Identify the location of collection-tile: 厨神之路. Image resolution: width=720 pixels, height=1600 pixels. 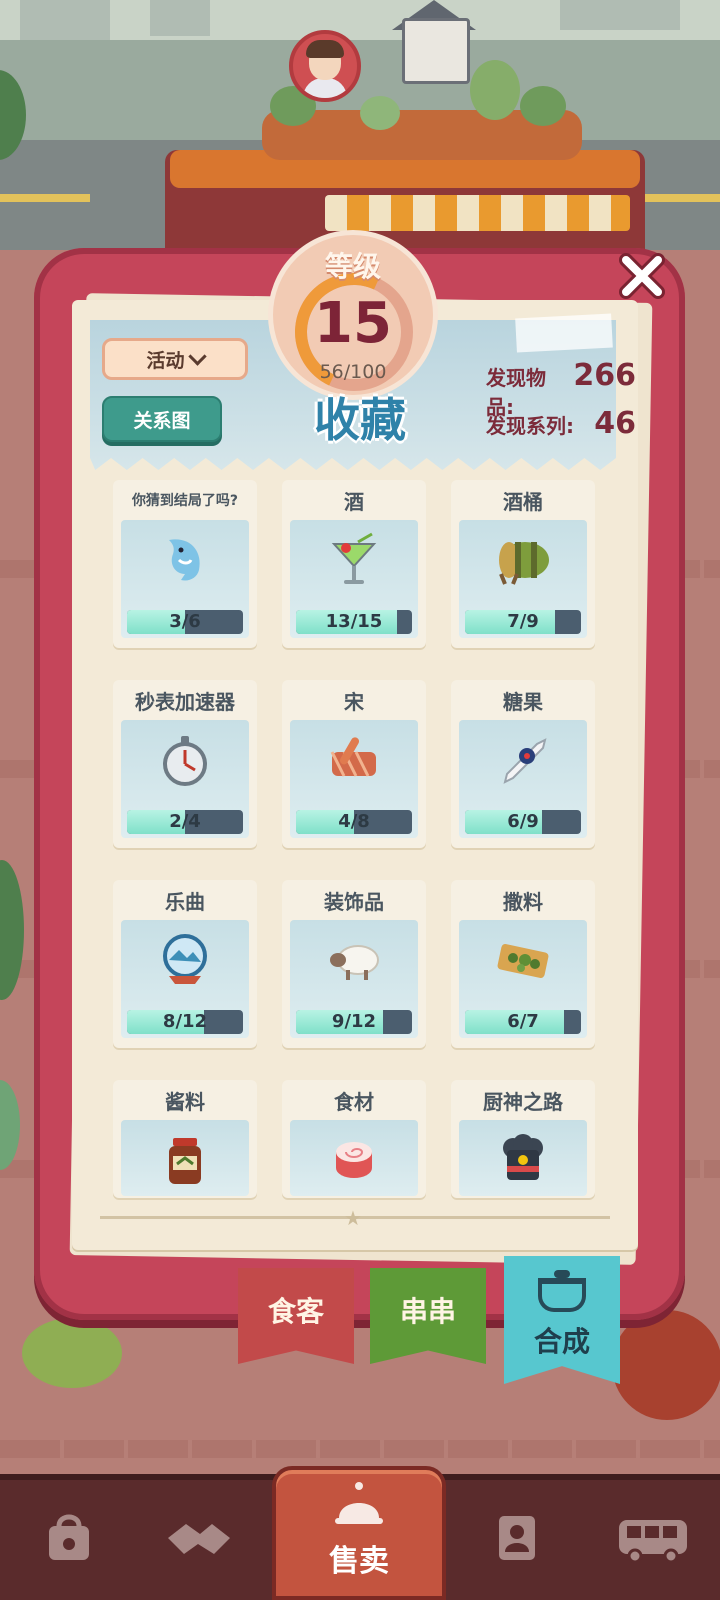
(523, 1139).